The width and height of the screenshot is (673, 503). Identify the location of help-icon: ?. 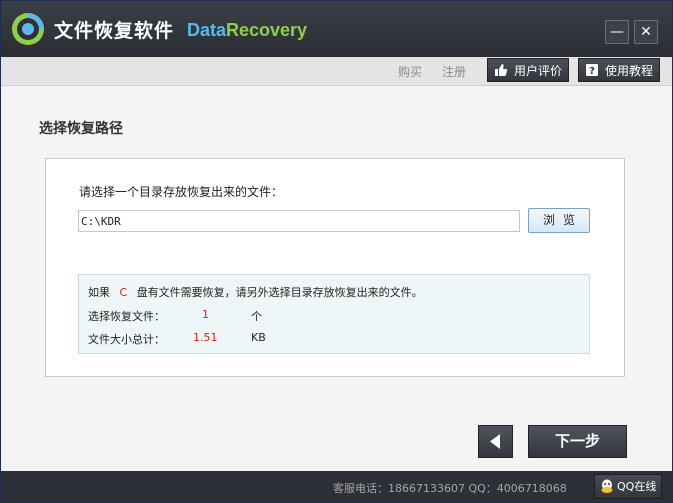
(592, 70).